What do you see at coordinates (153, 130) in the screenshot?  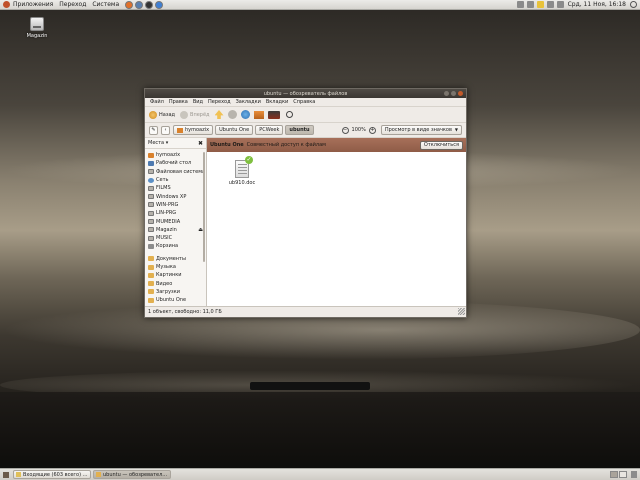 I see `edit-location-icon: ✎` at bounding box center [153, 130].